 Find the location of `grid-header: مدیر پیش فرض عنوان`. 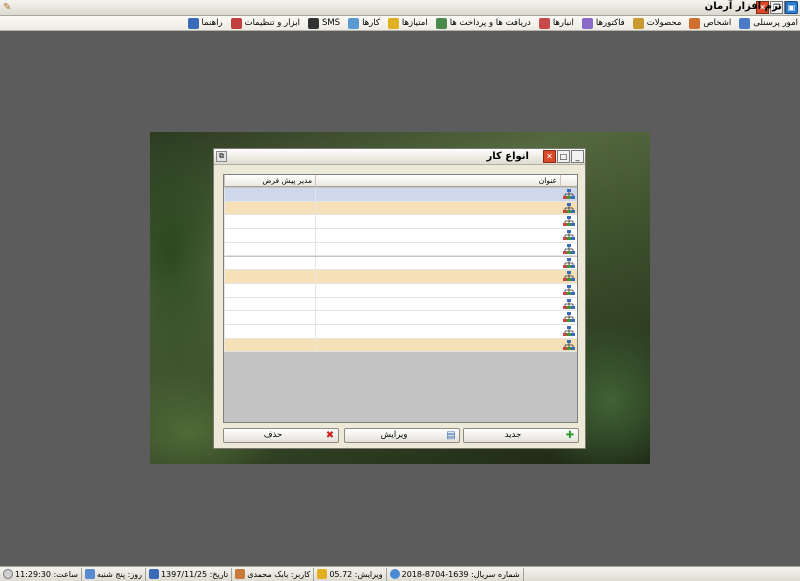

grid-header: مدیر پیش فرض عنوان is located at coordinates (400, 181).